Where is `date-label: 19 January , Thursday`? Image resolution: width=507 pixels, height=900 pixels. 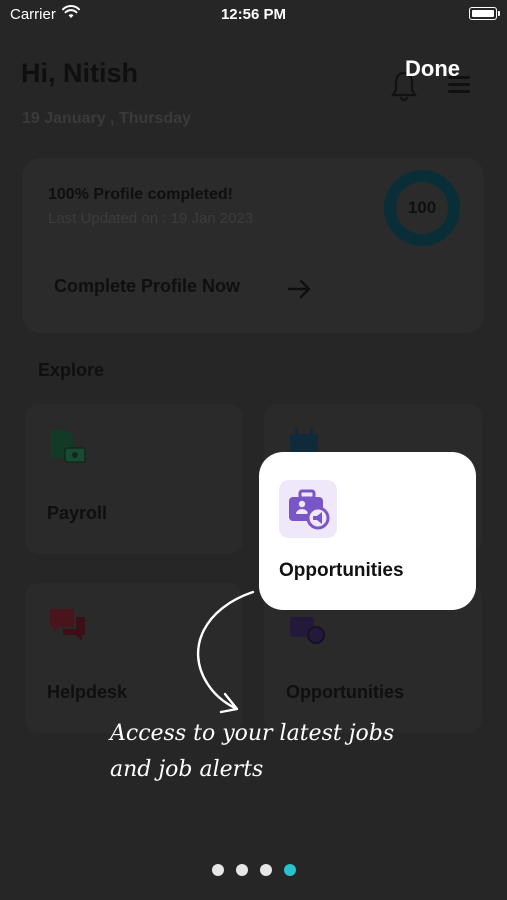 date-label: 19 January , Thursday is located at coordinates (106, 118).